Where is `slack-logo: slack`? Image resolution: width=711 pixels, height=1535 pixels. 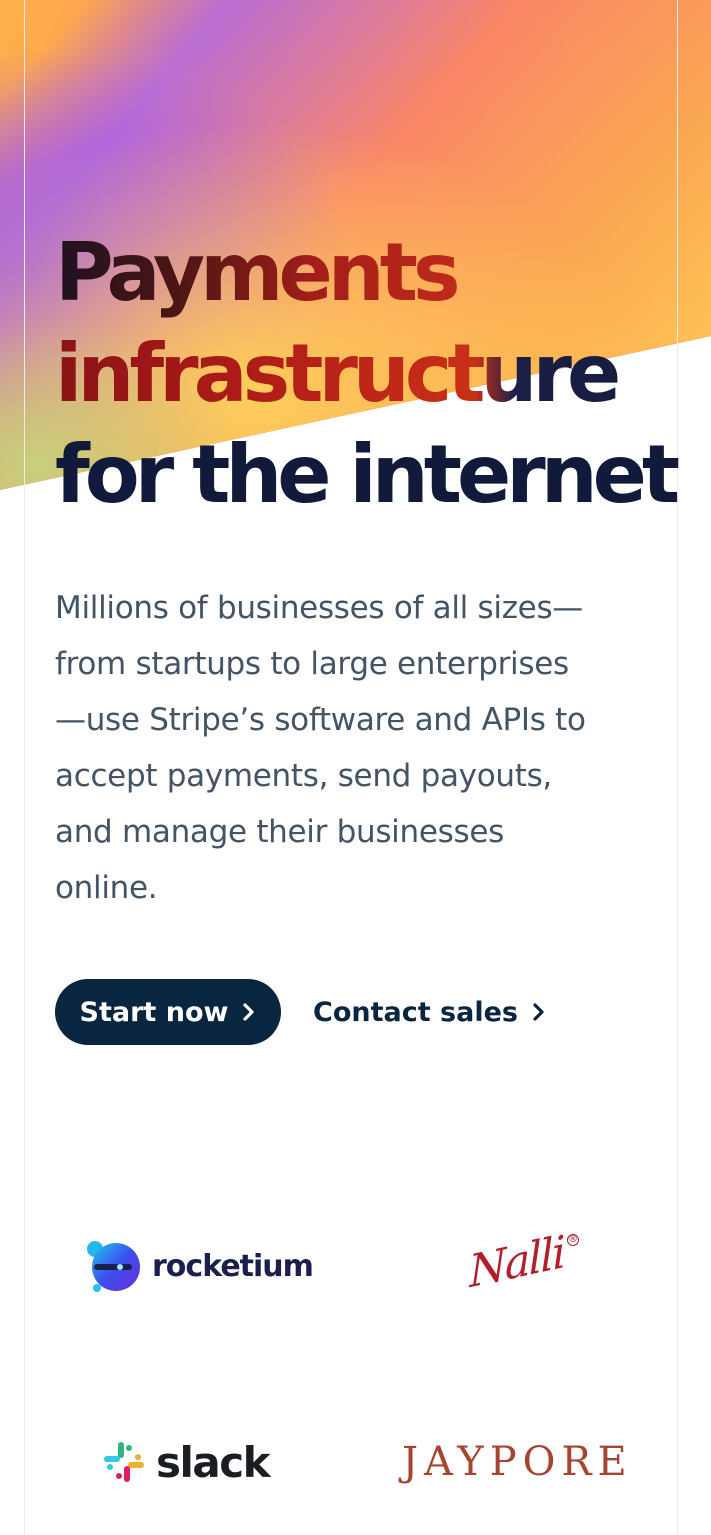 slack-logo: slack is located at coordinates (186, 1462).